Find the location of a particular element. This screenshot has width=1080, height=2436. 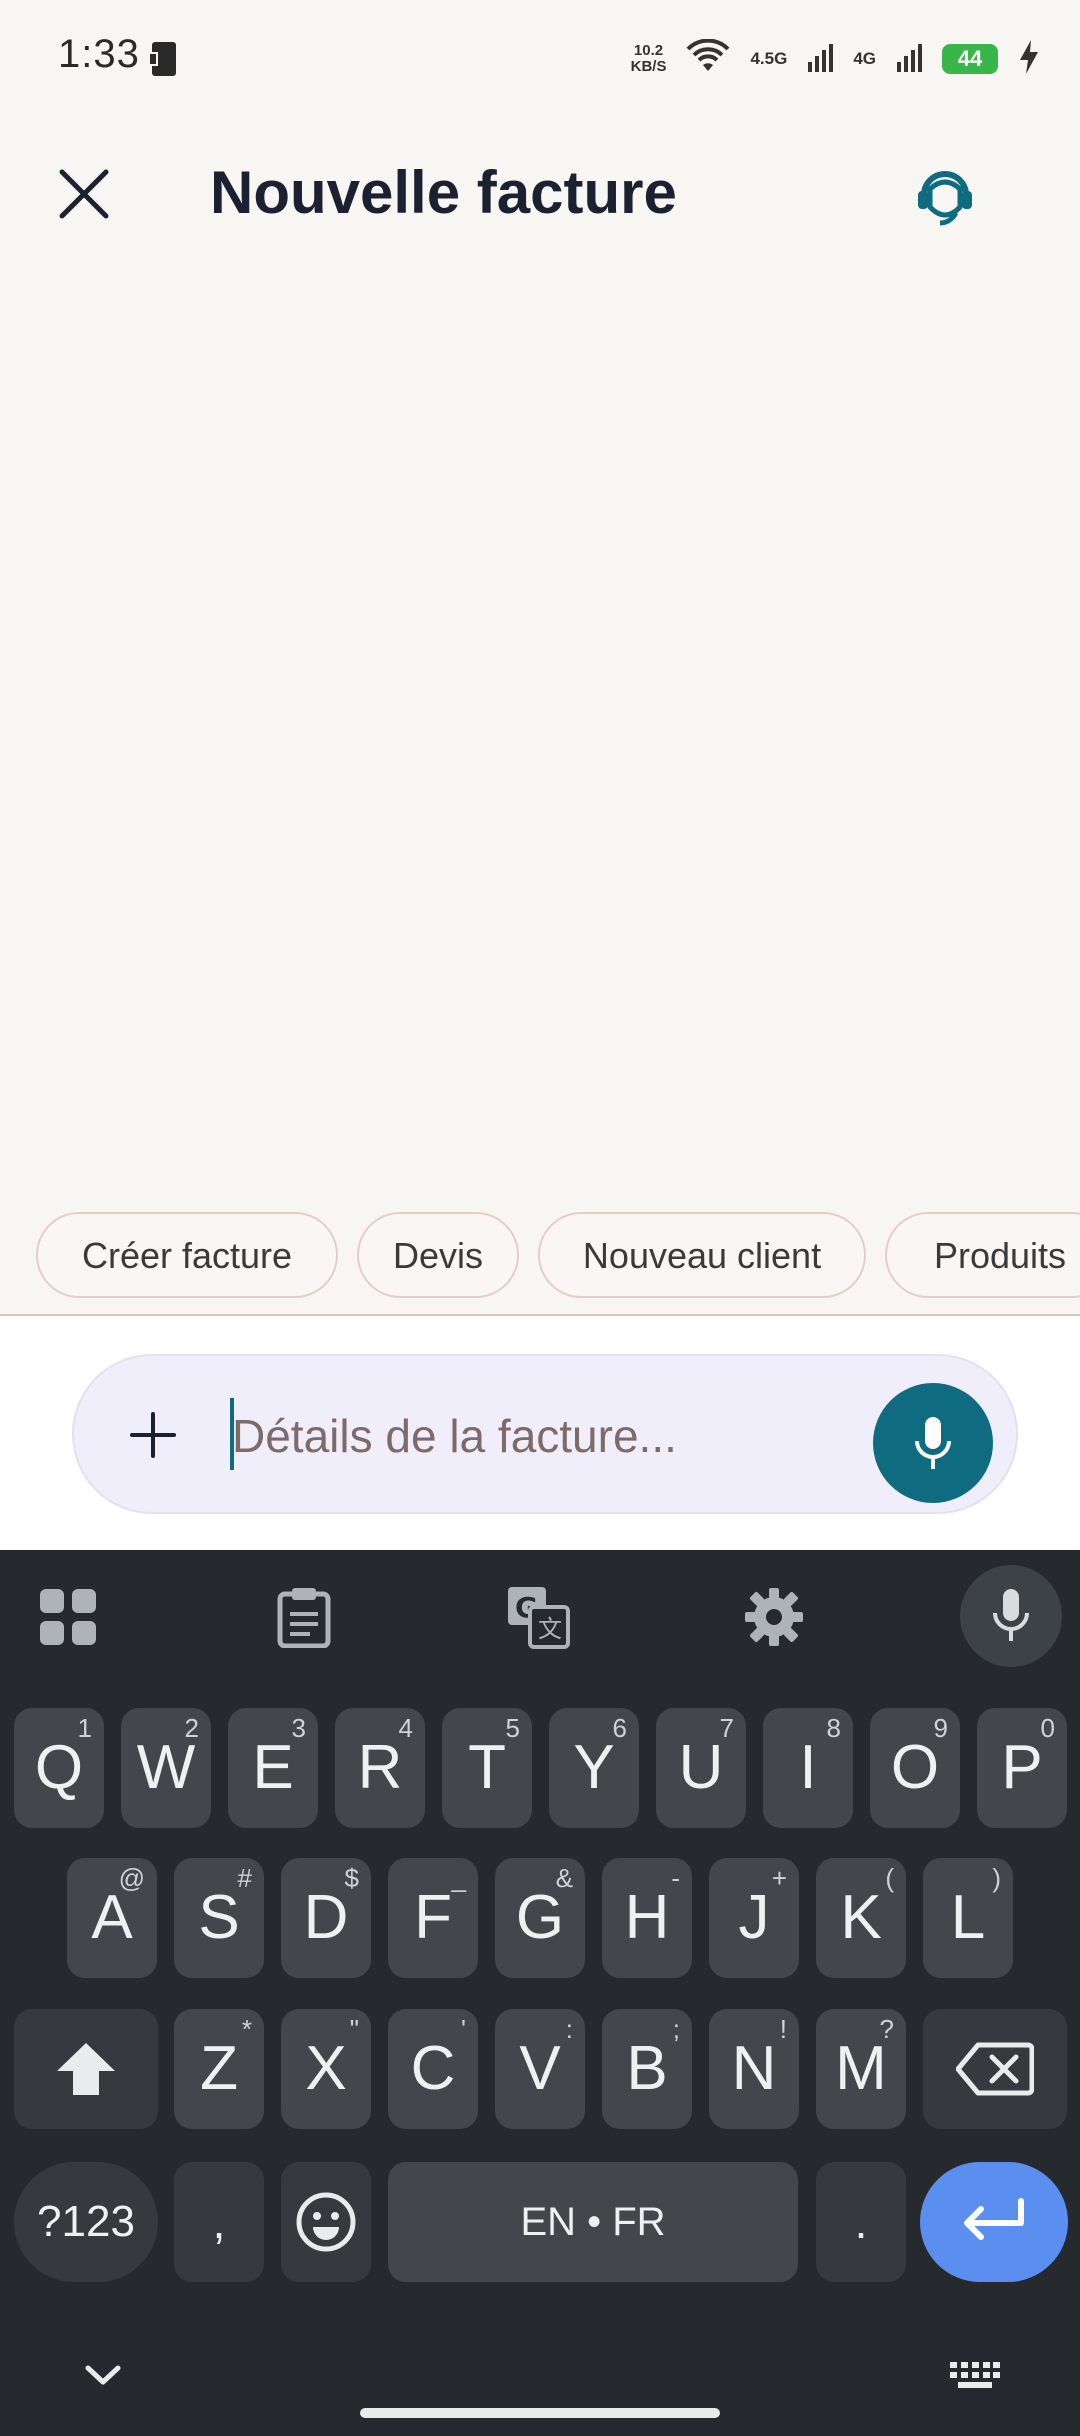

key-n: N! is located at coordinates (754, 2069).